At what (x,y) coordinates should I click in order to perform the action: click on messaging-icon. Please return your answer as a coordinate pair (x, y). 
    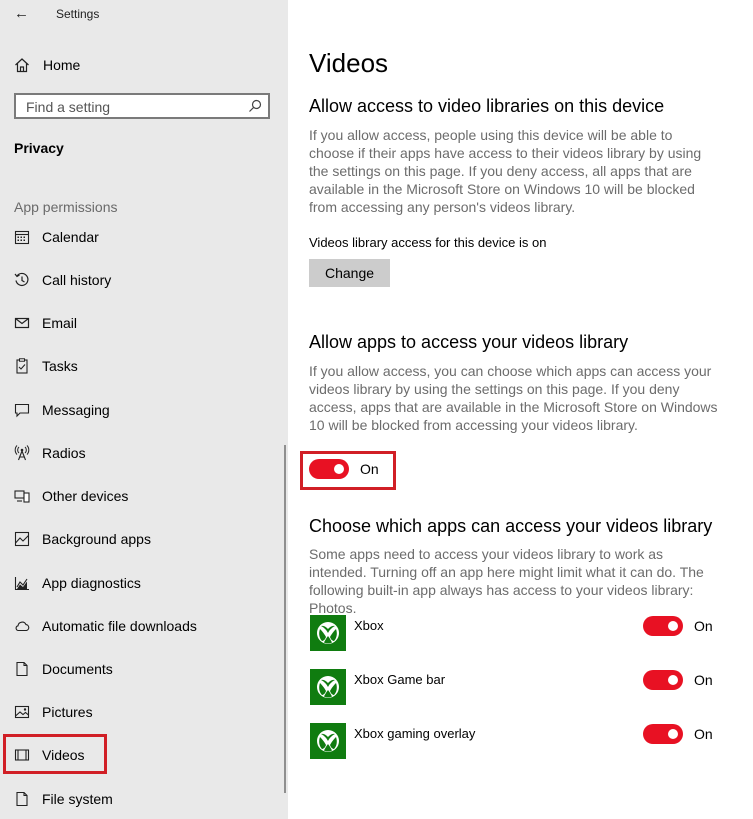
    Looking at the image, I should click on (22, 410).